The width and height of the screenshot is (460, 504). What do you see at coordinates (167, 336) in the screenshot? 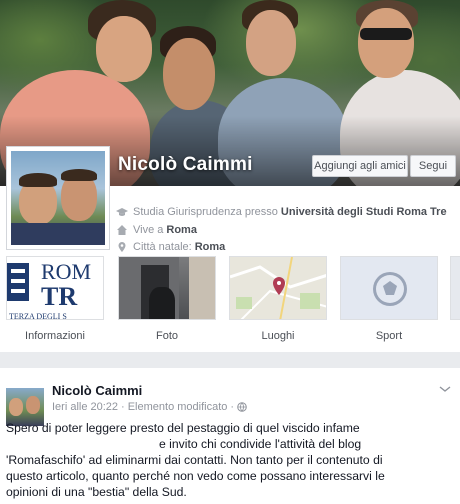
I see `tile-label-foto: Foto` at bounding box center [167, 336].